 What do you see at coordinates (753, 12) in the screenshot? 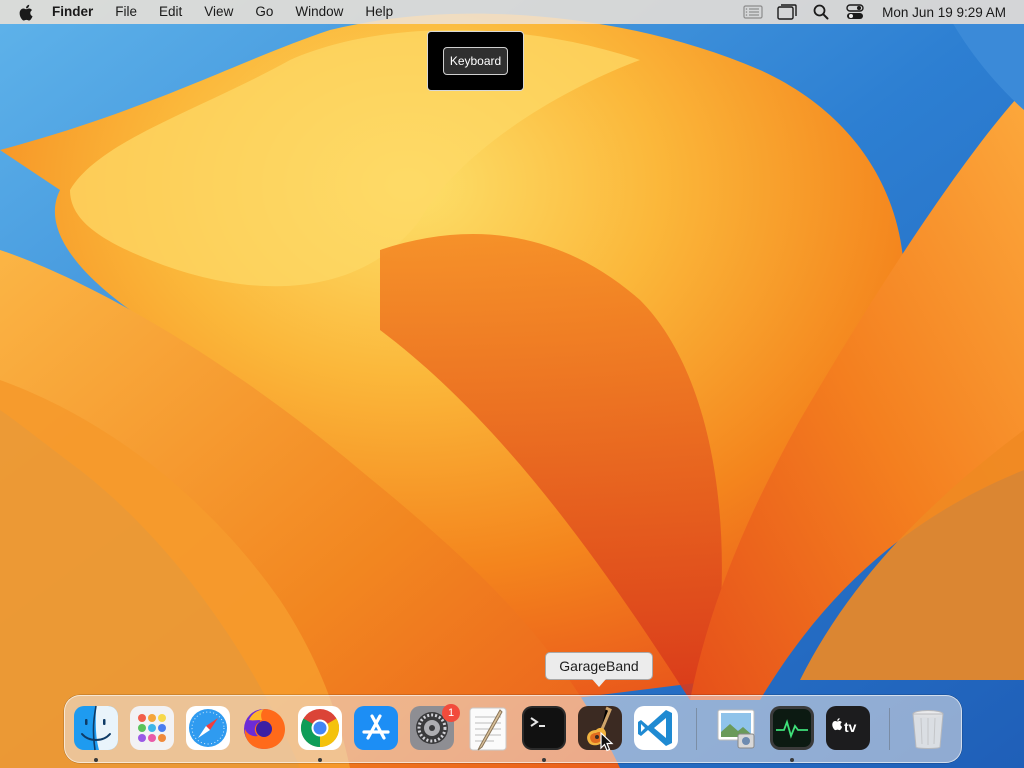
I see `list-icon` at bounding box center [753, 12].